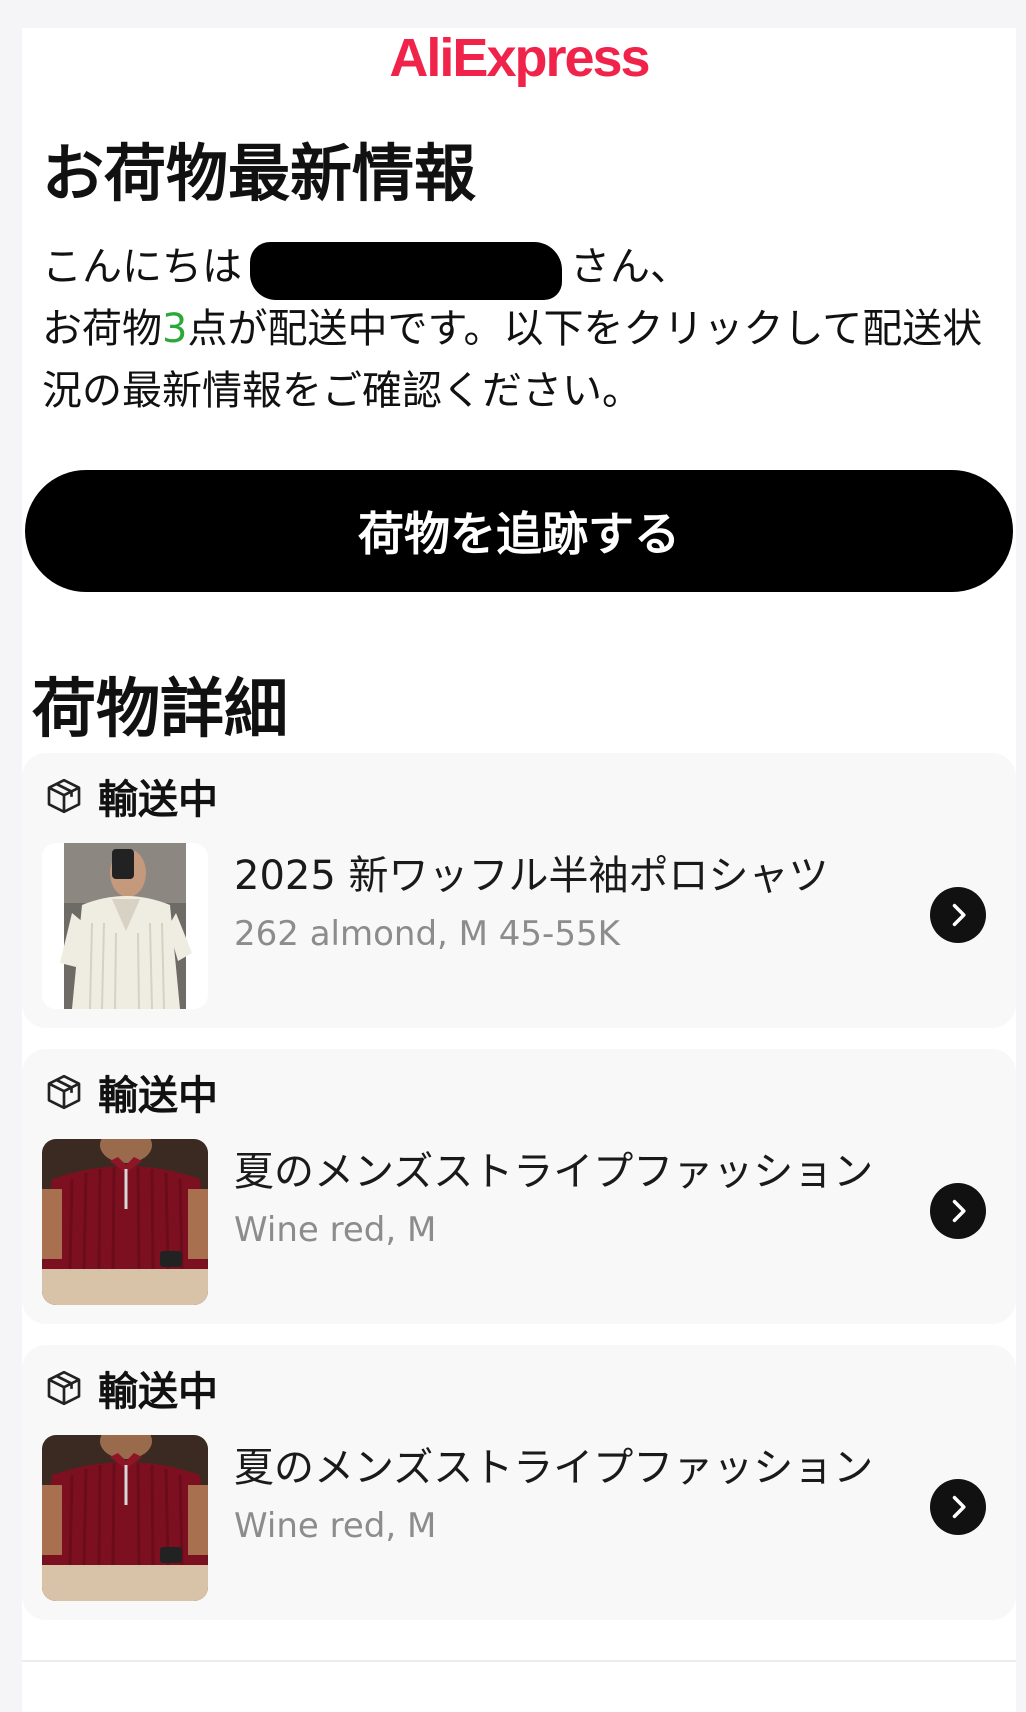  Describe the element at coordinates (630, 267) in the screenshot. I see `greeting-suffix: さん、` at that location.